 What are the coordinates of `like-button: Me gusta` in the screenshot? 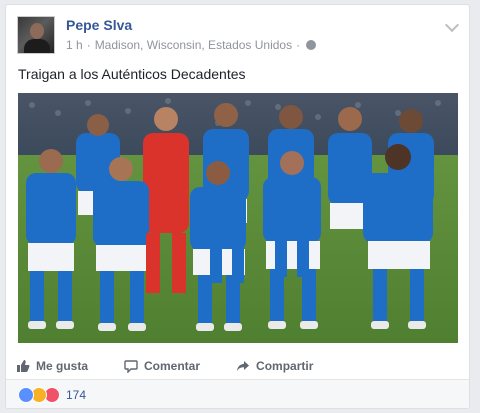 It's located at (52, 366).